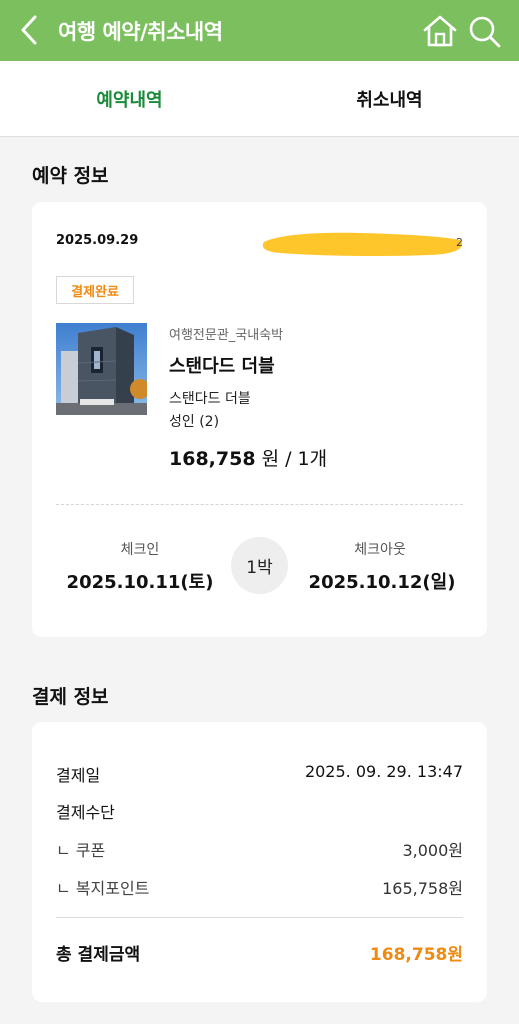  Describe the element at coordinates (389, 98) in the screenshot. I see `tab-cancellations: 취소내역` at that location.